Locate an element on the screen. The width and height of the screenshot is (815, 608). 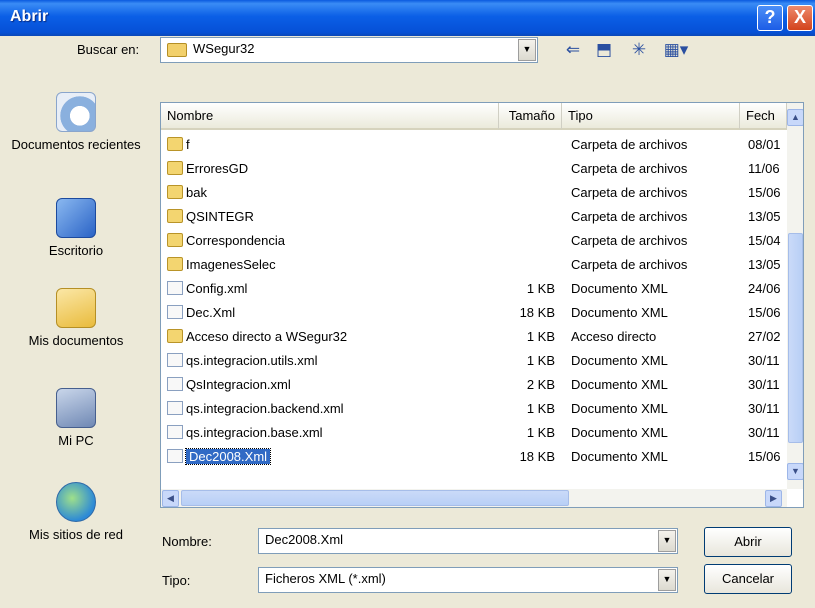
file-name-cell: QsIntegracion.xml is located at coordinates (229, 385).